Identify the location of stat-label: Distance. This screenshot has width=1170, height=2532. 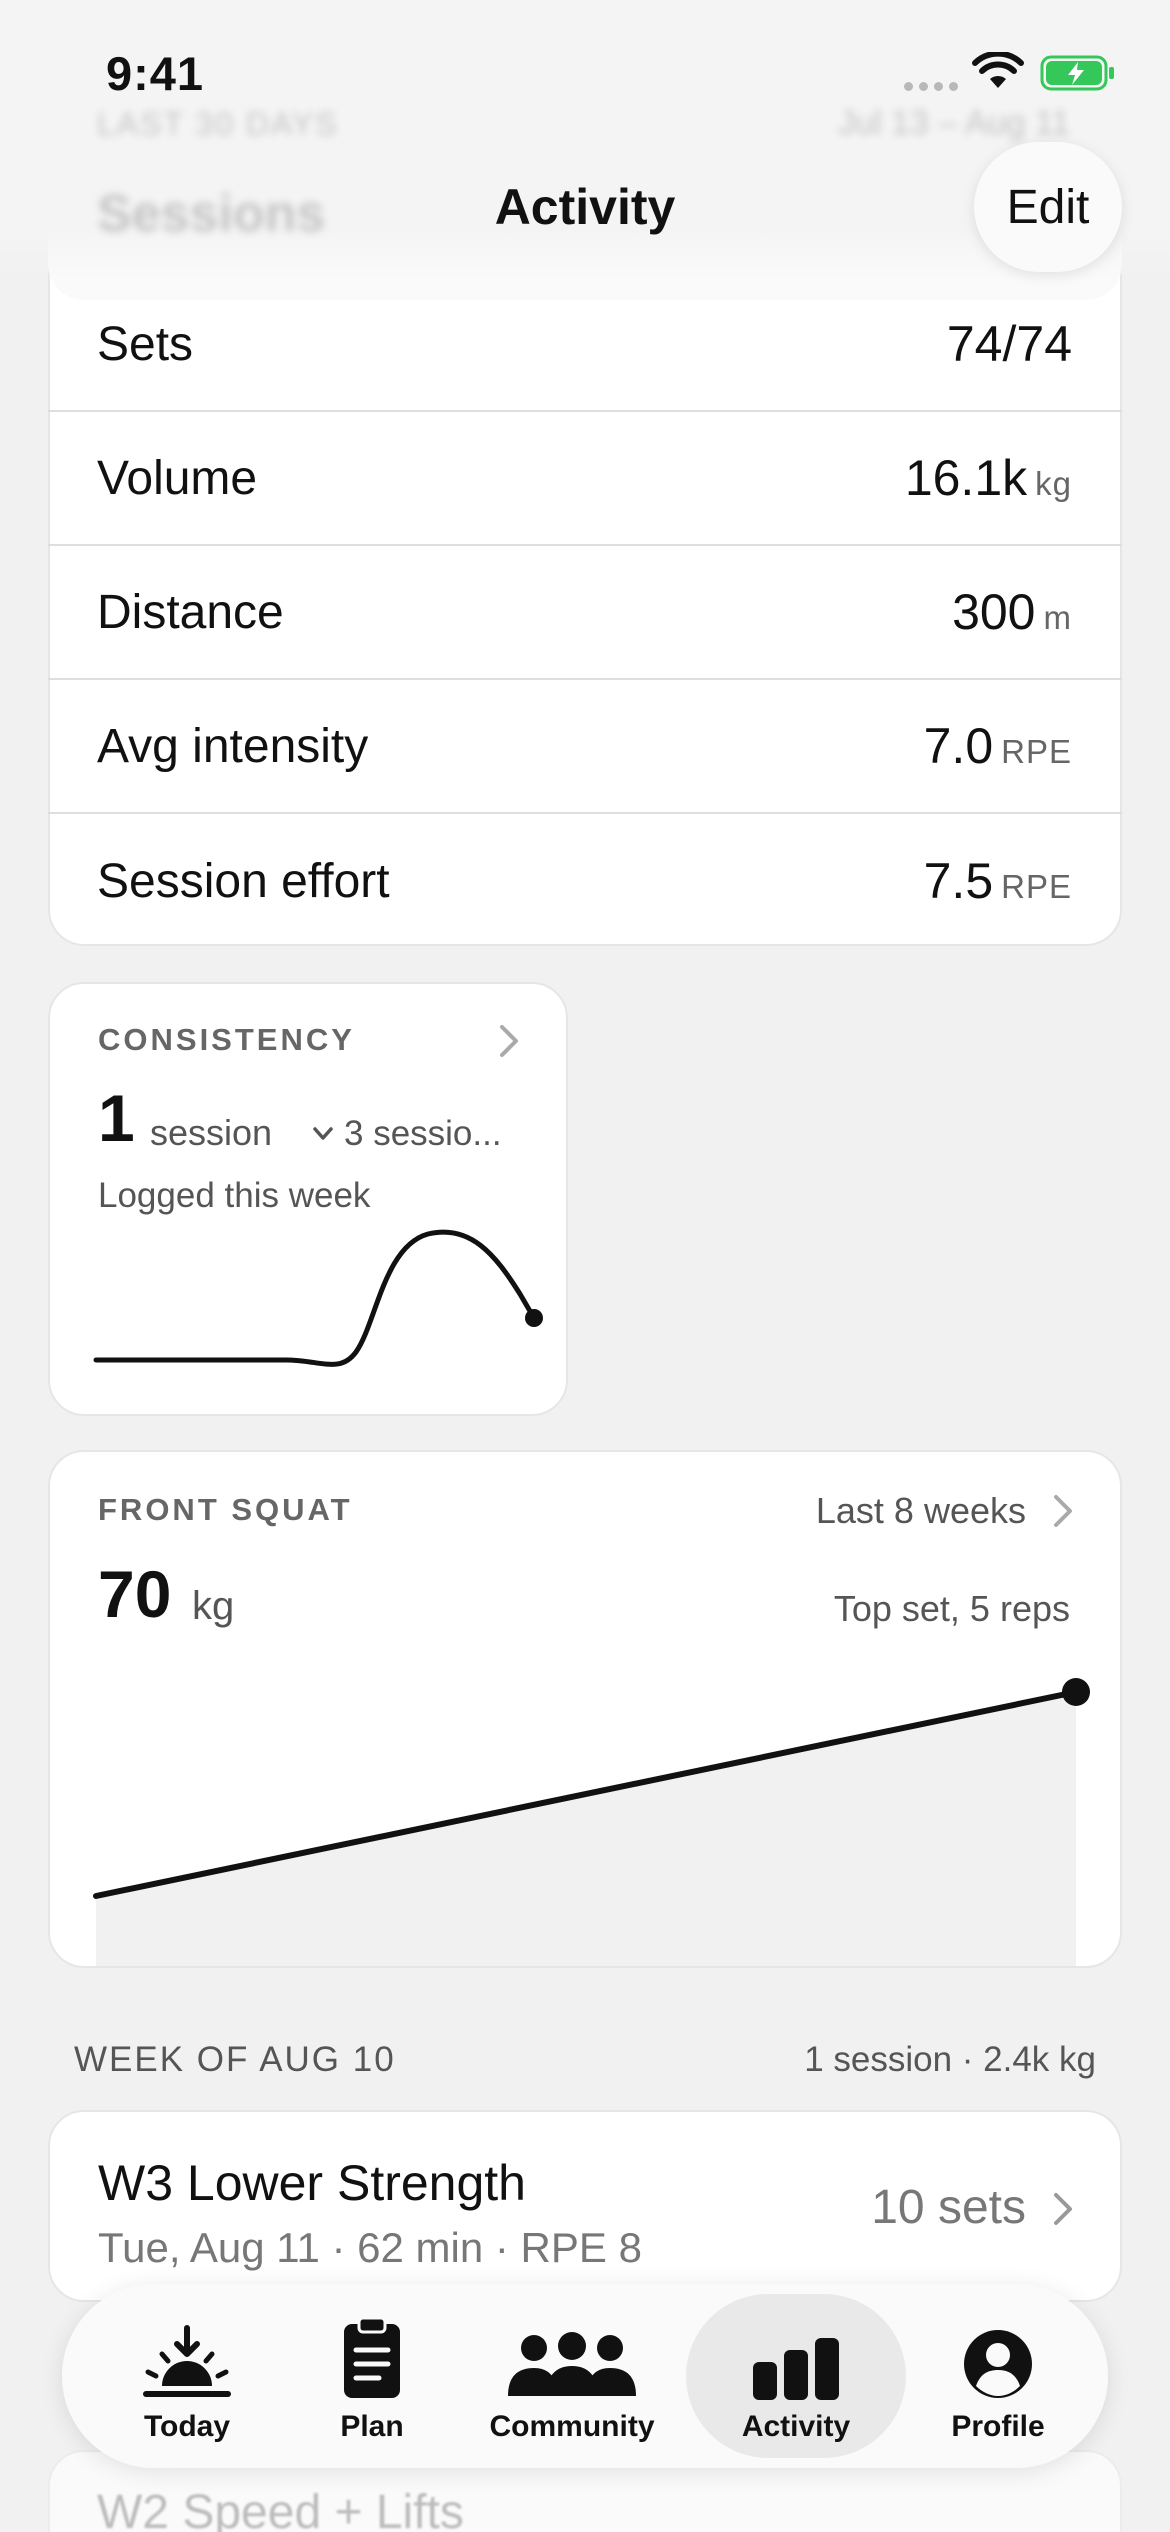
(190, 612).